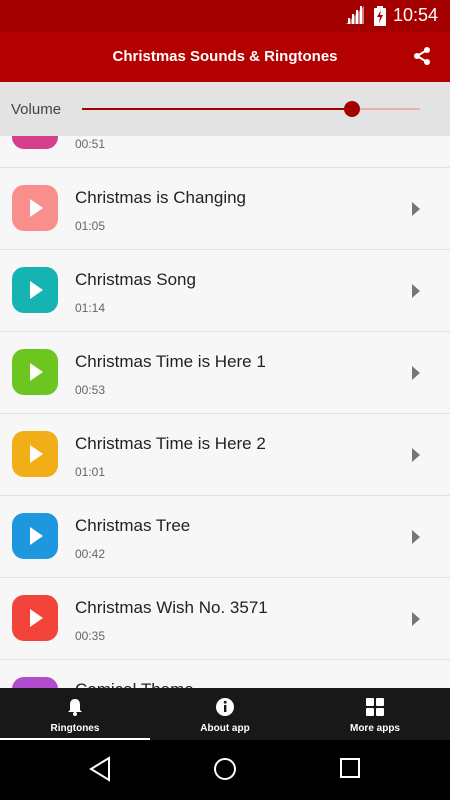 The image size is (450, 800). What do you see at coordinates (170, 361) in the screenshot?
I see `ringtone-name: Christmas Time is Here 1` at bounding box center [170, 361].